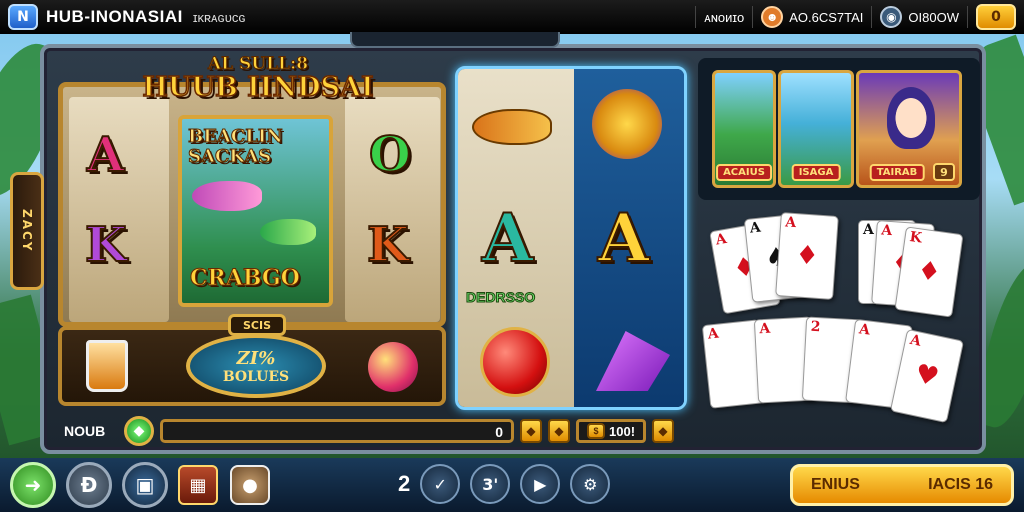  I want to click on thumbnail-card: TAIRAB 9, so click(909, 129).